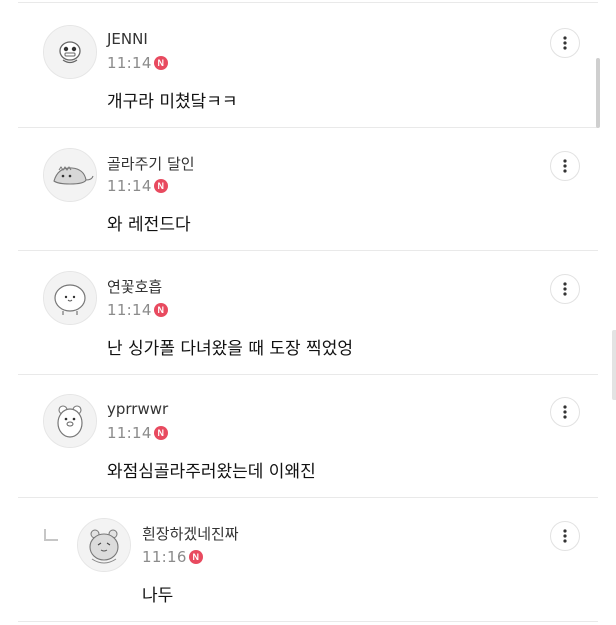 The image size is (616, 625). What do you see at coordinates (149, 225) in the screenshot?
I see `comment-text: 와 레전드다` at bounding box center [149, 225].